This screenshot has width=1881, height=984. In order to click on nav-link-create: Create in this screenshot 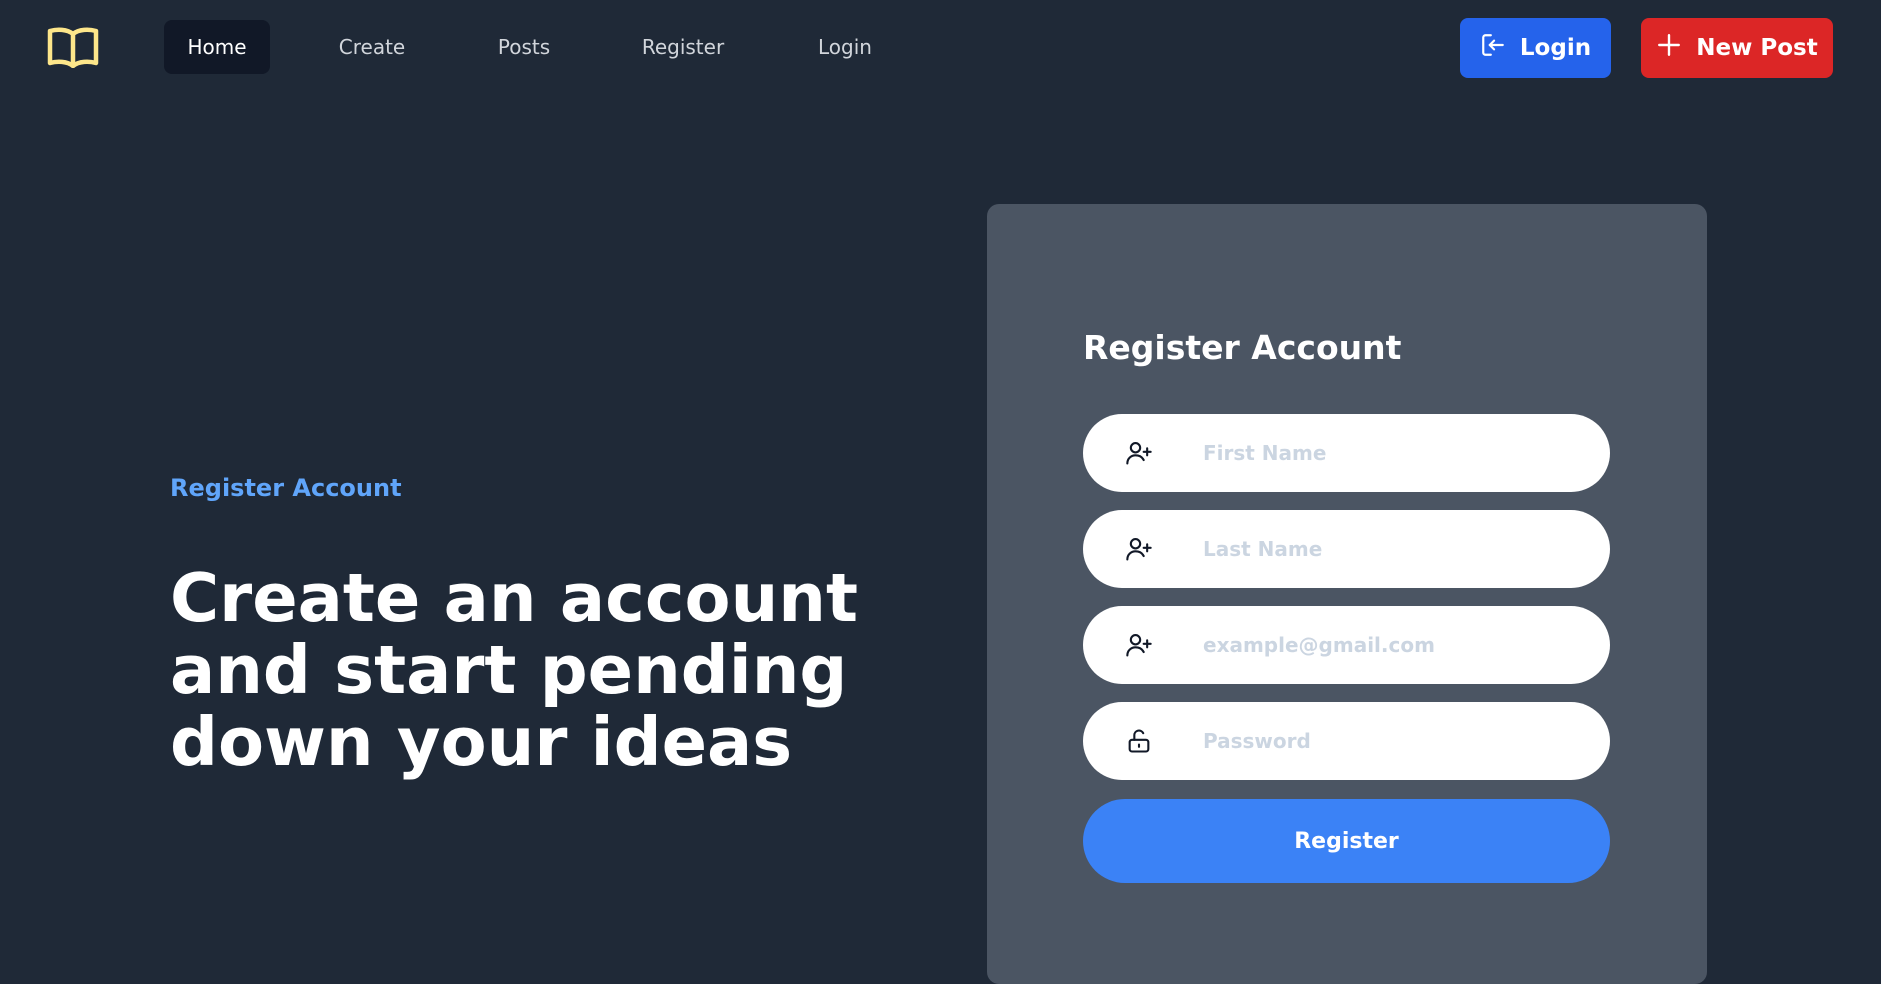, I will do `click(372, 47)`.